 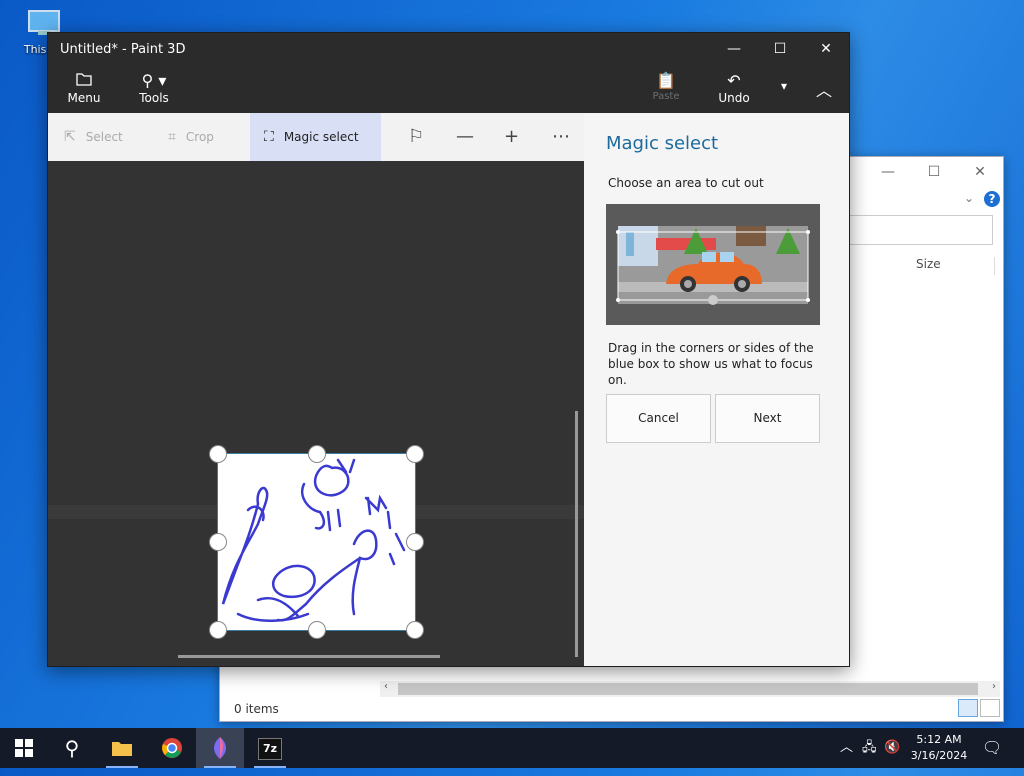 I want to click on zoom-out-icon: —, so click(x=465, y=137).